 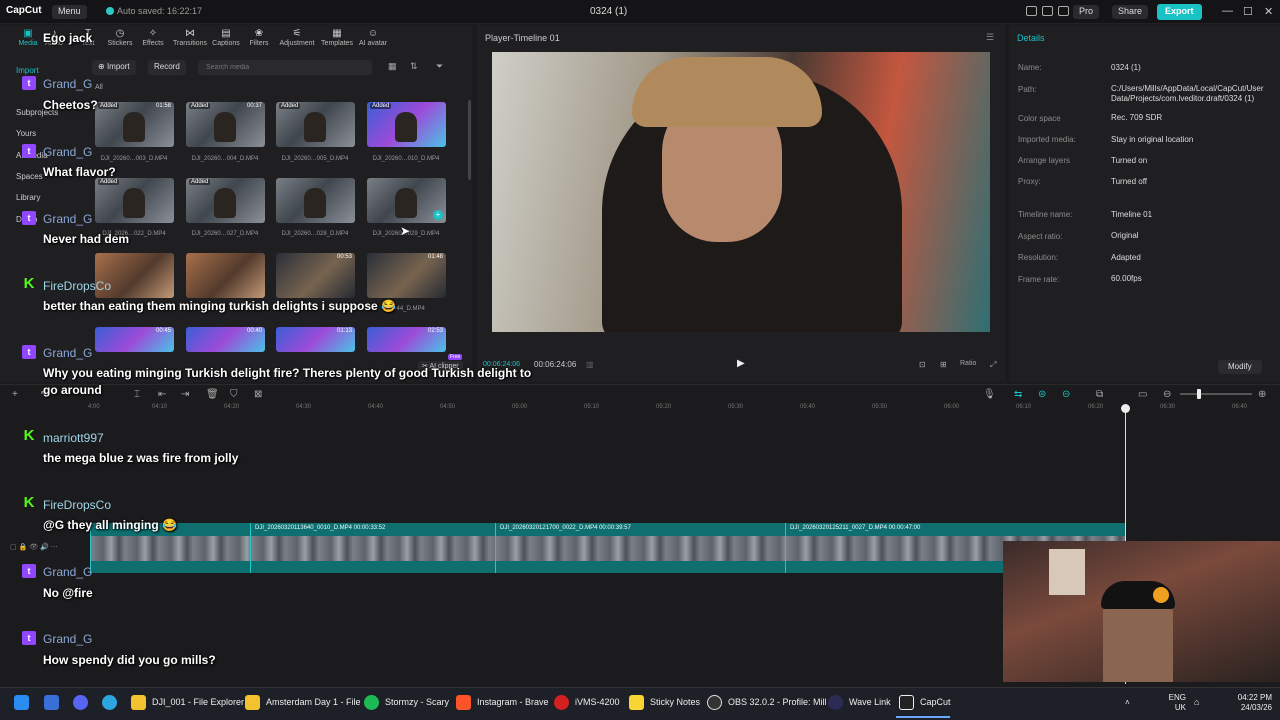 What do you see at coordinates (29, 176) in the screenshot?
I see `sidebar-item-spaces: Spaces` at bounding box center [29, 176].